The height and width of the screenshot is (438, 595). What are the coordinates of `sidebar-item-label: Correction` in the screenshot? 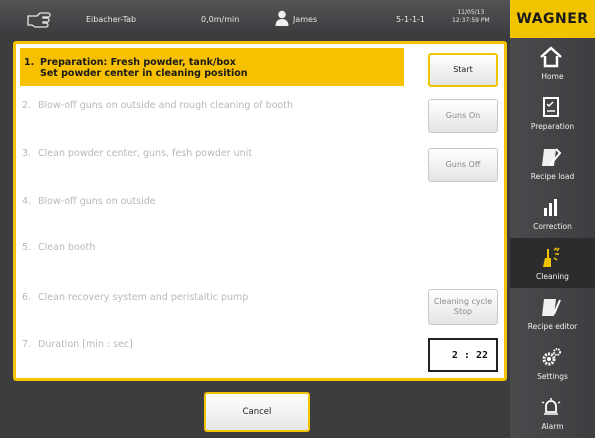 It's located at (552, 226).